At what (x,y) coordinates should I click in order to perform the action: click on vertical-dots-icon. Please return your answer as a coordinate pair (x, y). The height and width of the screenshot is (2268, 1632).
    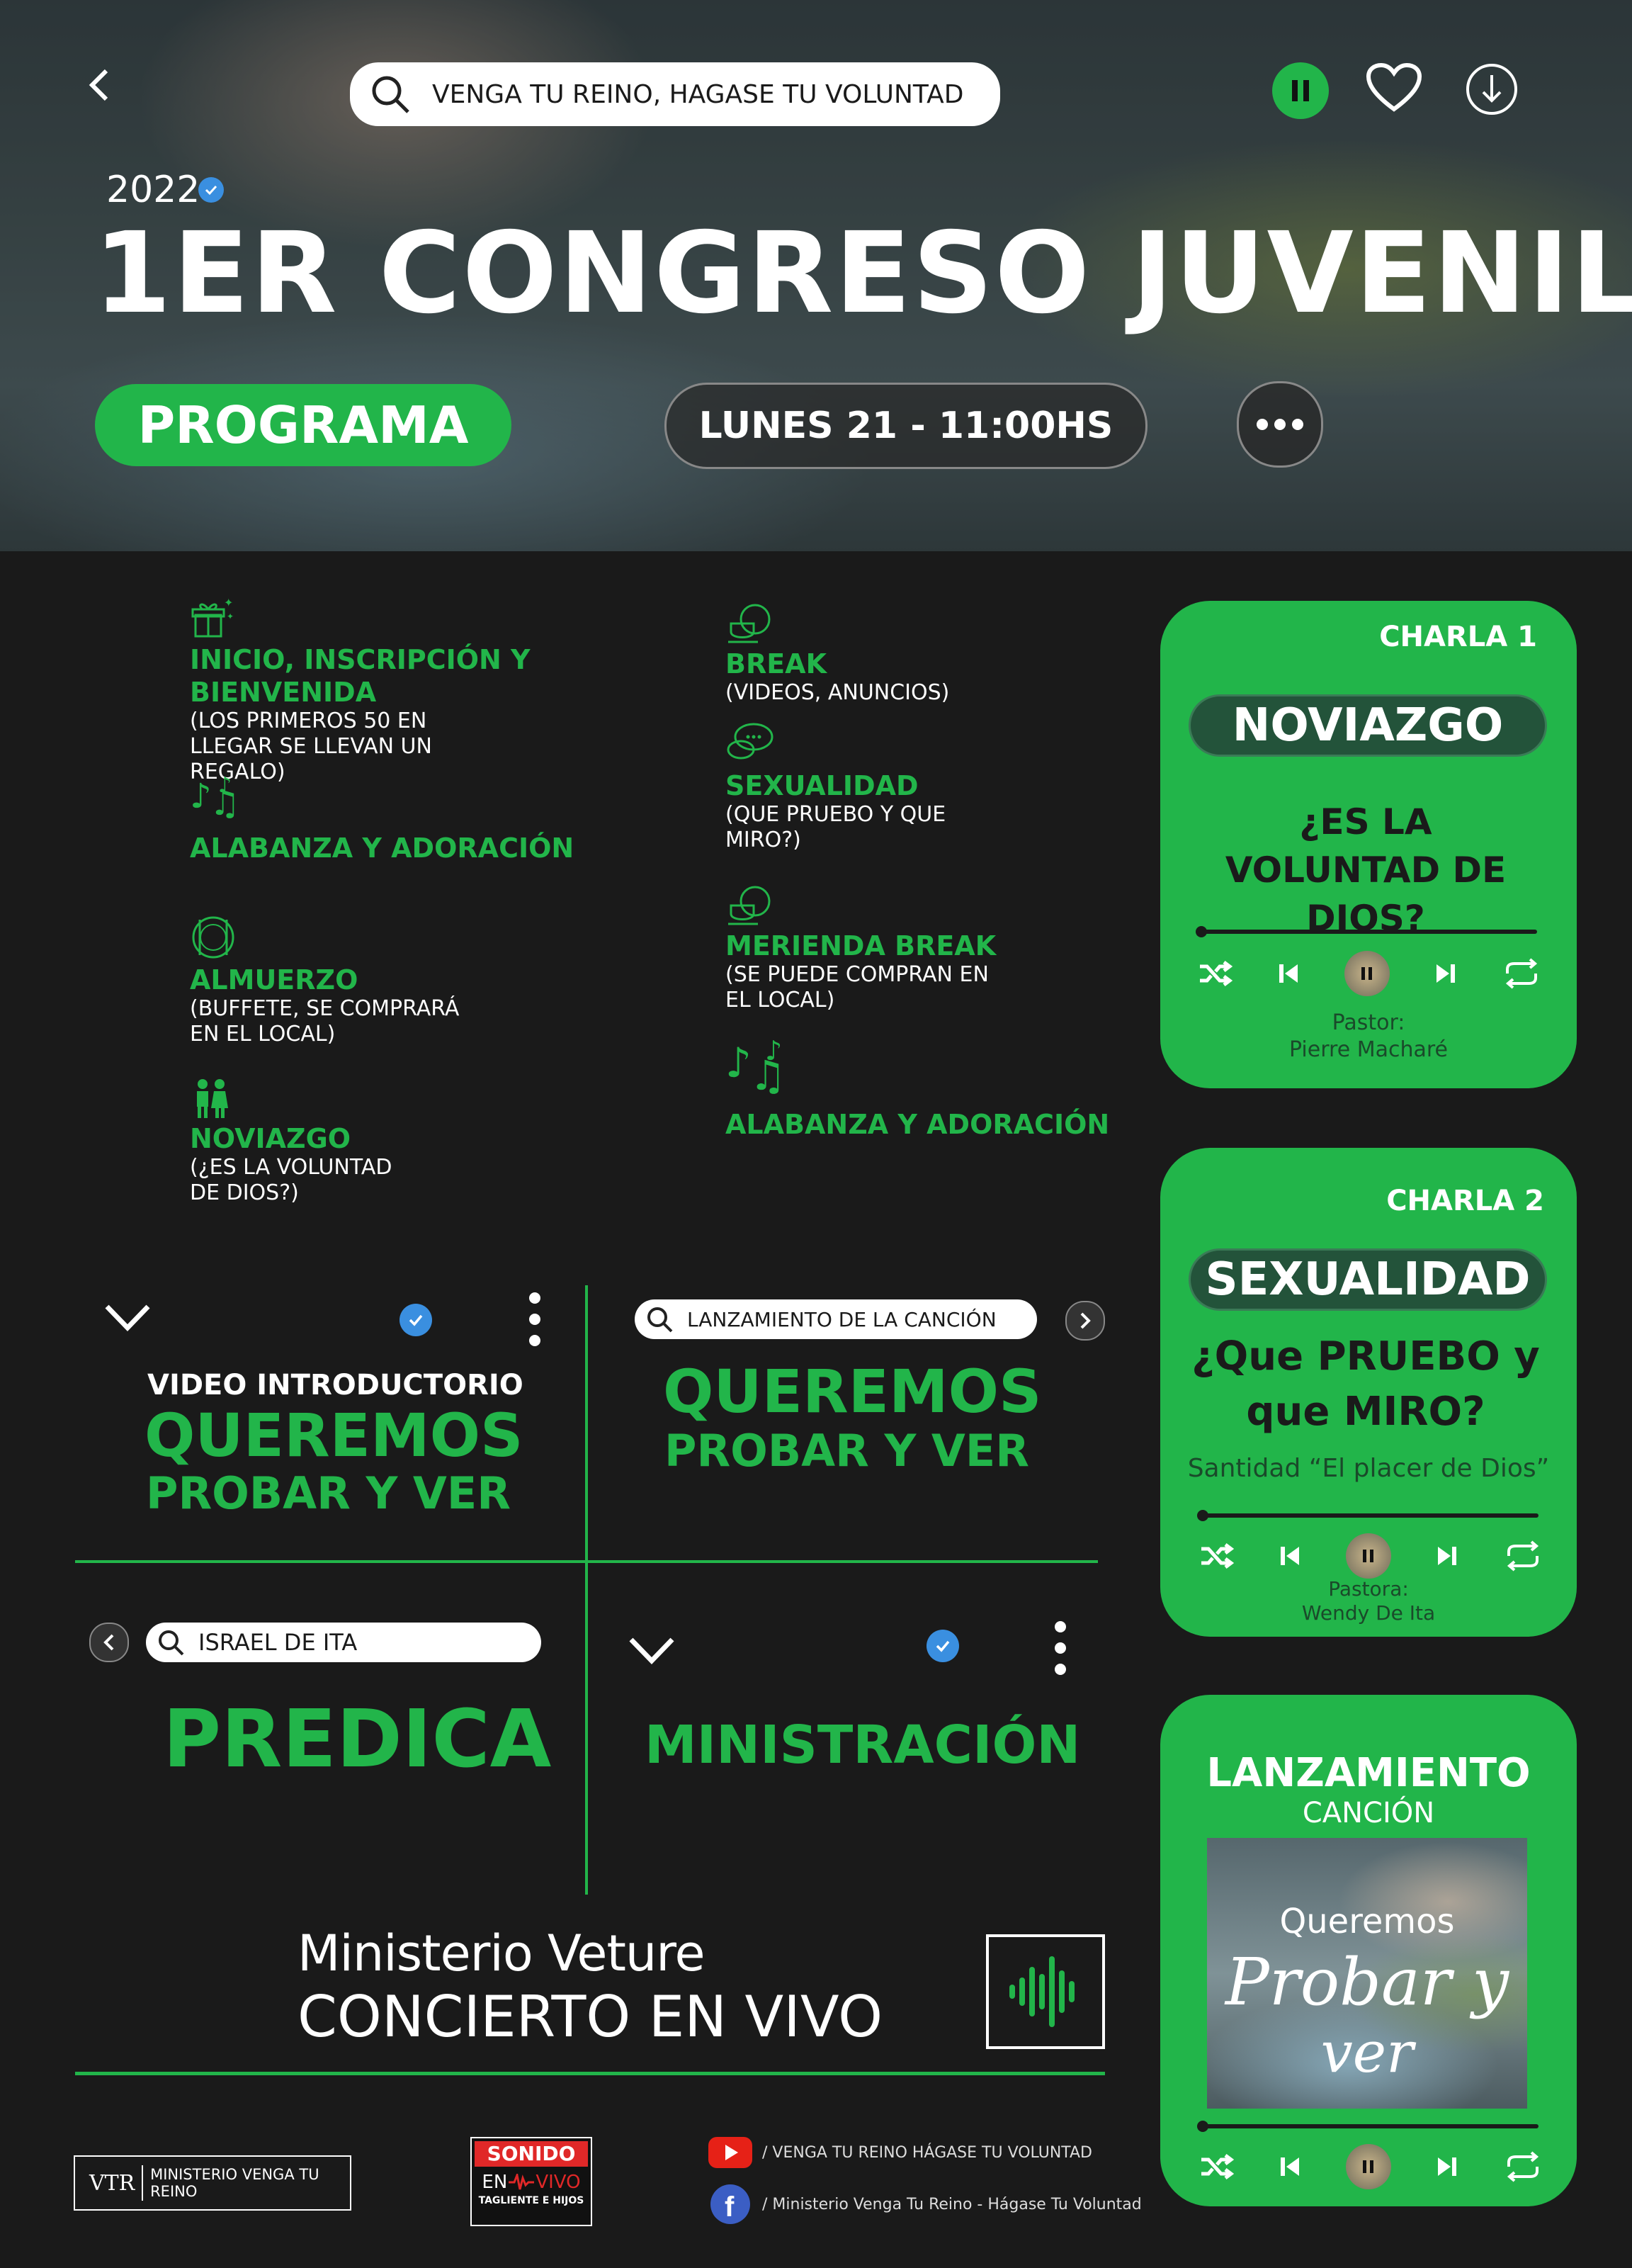
    Looking at the image, I should click on (534, 1319).